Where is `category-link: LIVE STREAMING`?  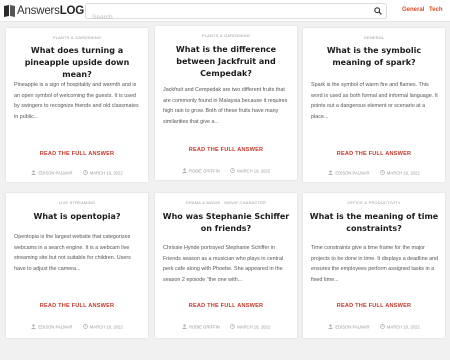
category-link: LIVE STREAMING is located at coordinates (77, 202).